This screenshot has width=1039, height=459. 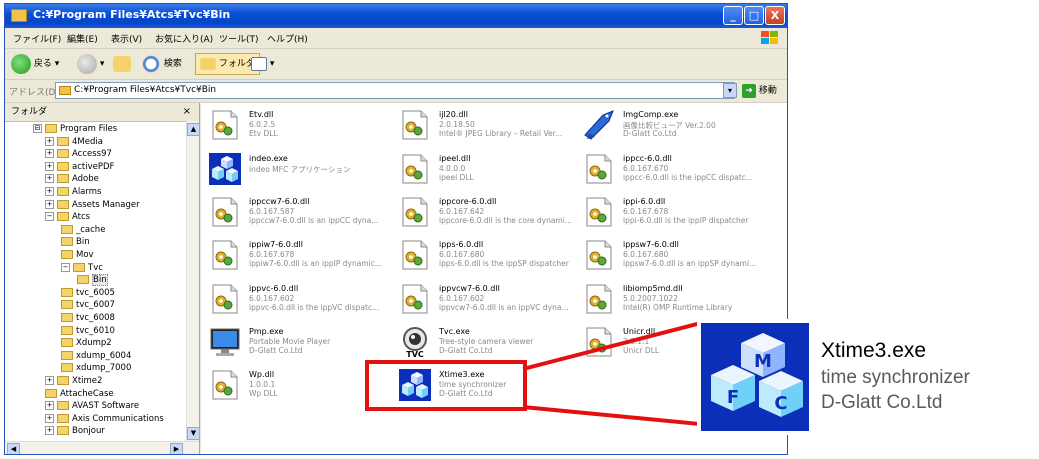 I want to click on scroll-up-button: ▲, so click(x=193, y=129).